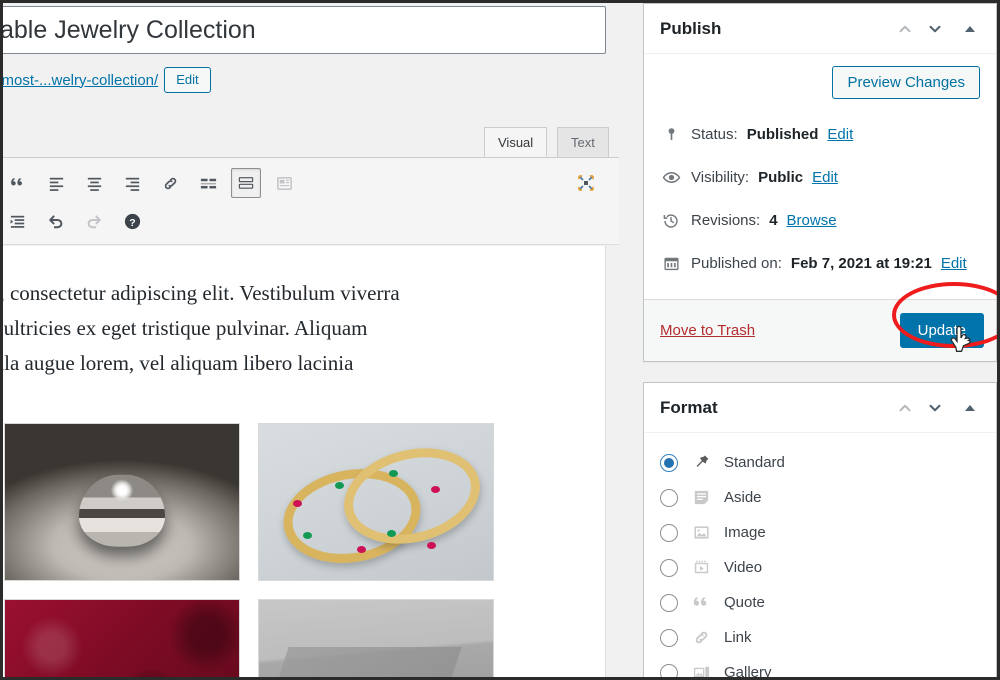  Describe the element at coordinates (132, 183) in the screenshot. I see `align-right-icon` at that location.